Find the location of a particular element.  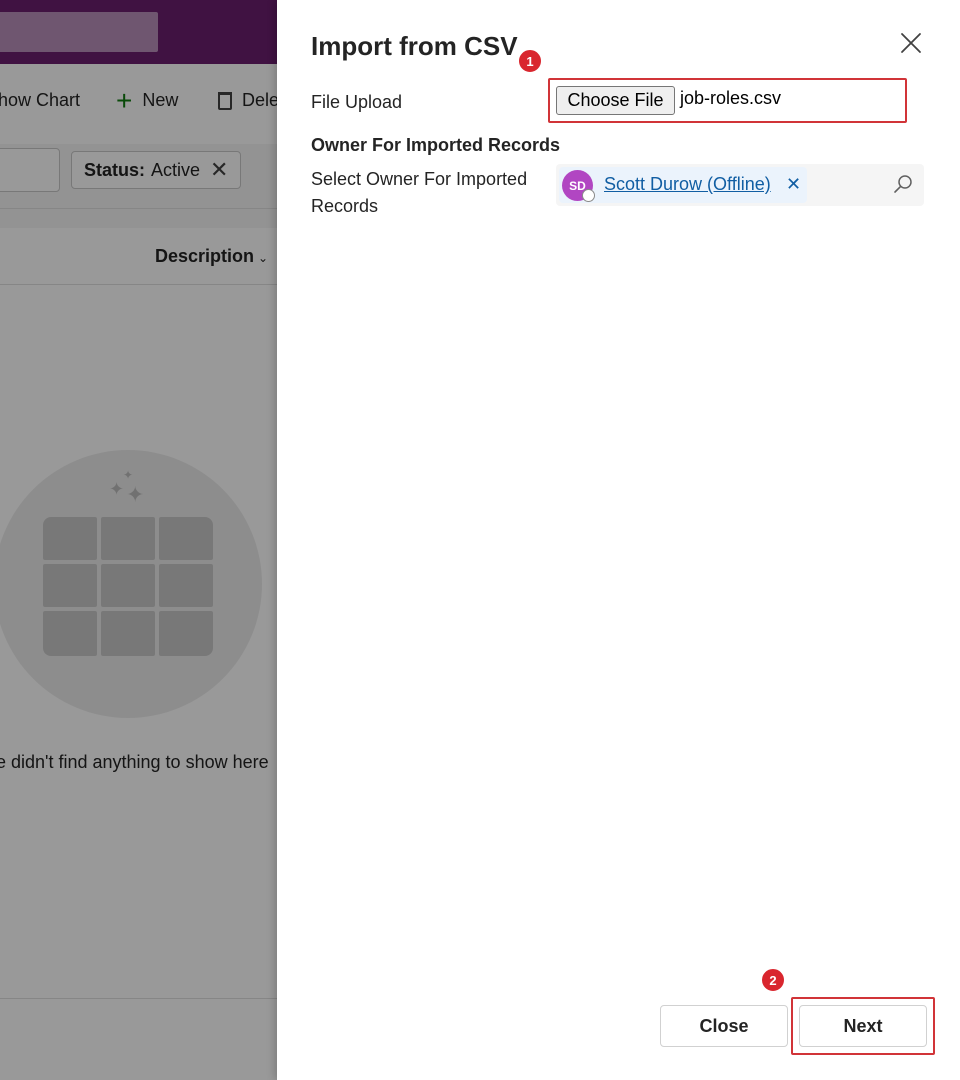

file-upload-label: File Upload is located at coordinates (357, 102).